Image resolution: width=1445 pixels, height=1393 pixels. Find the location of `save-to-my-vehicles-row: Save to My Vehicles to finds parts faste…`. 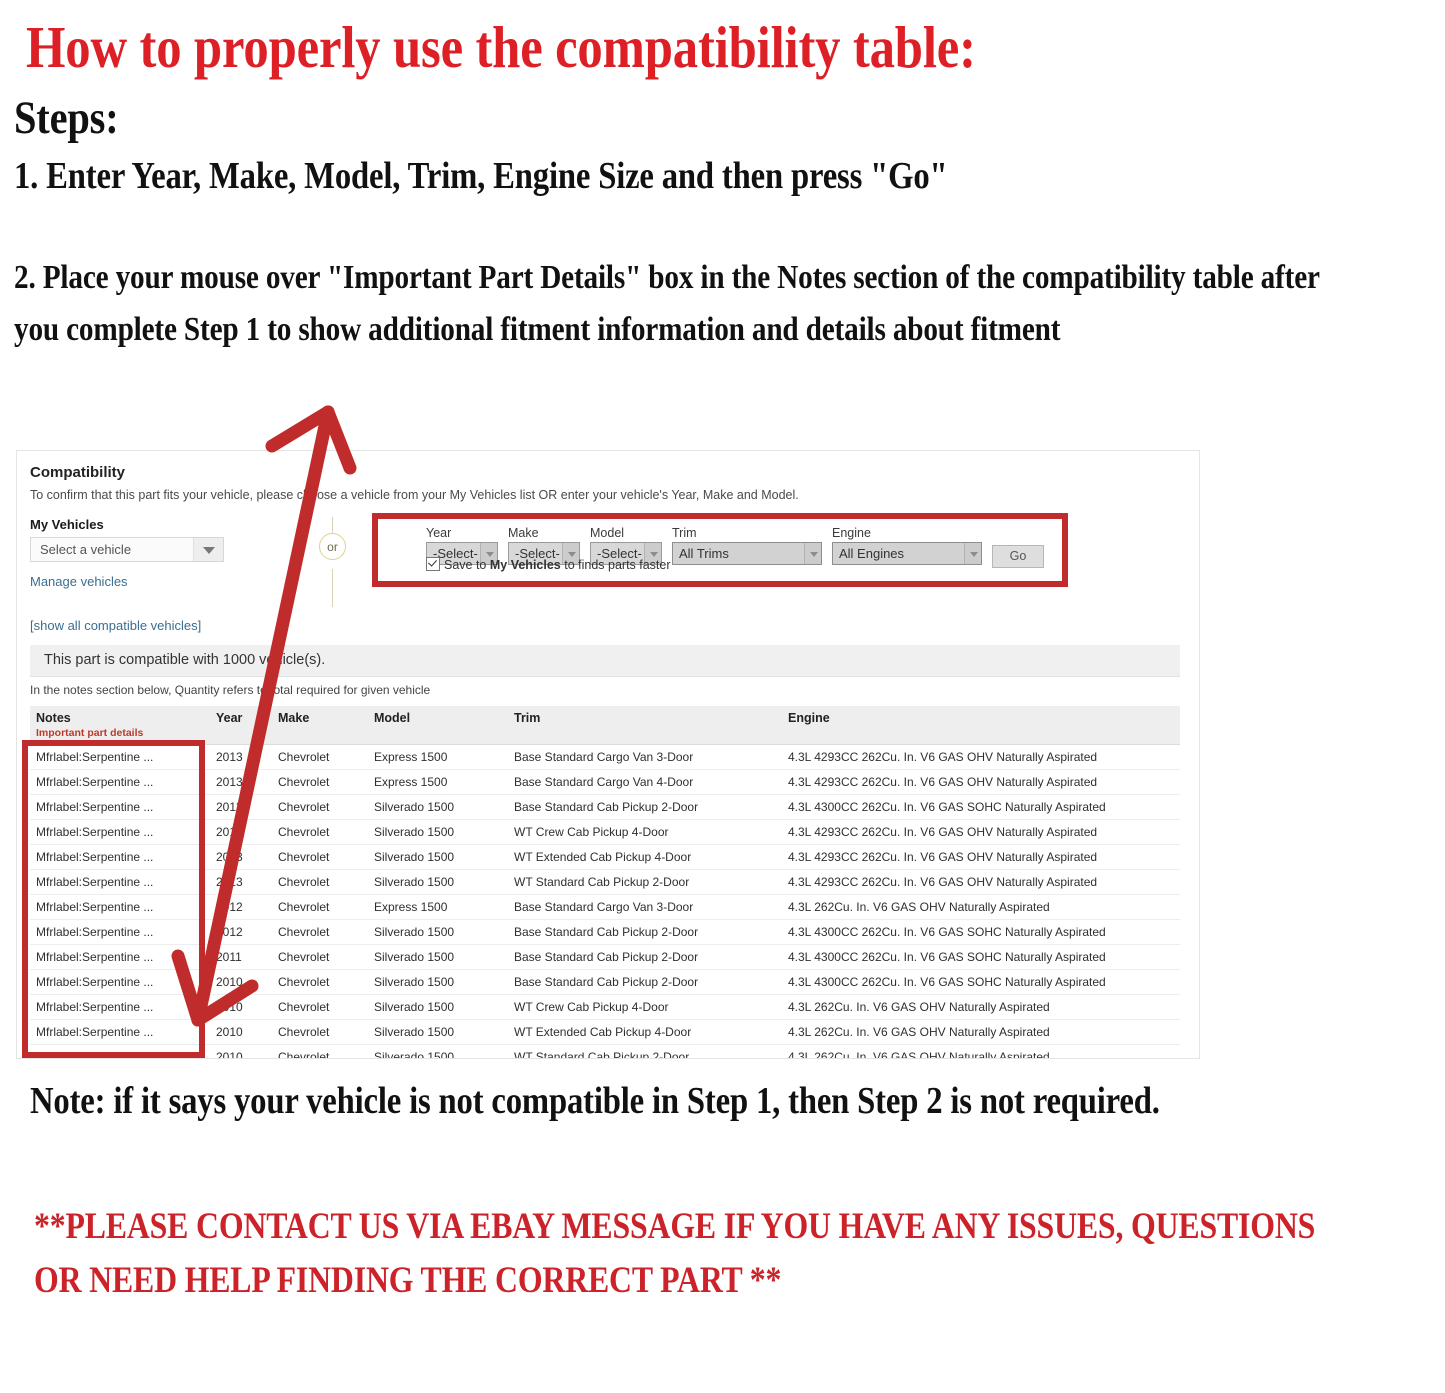

save-to-my-vehicles-row: Save to My Vehicles to finds parts faste… is located at coordinates (548, 564).